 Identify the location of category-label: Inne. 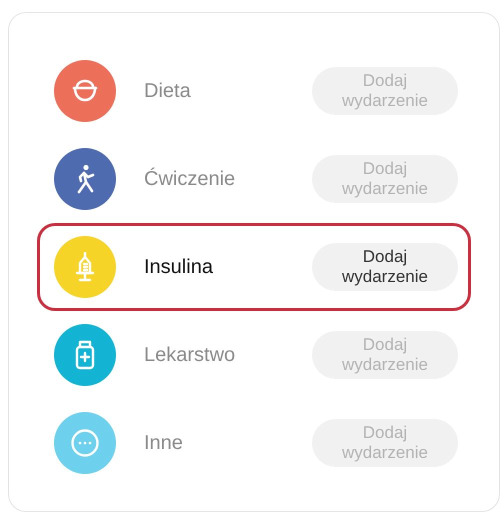
(164, 443).